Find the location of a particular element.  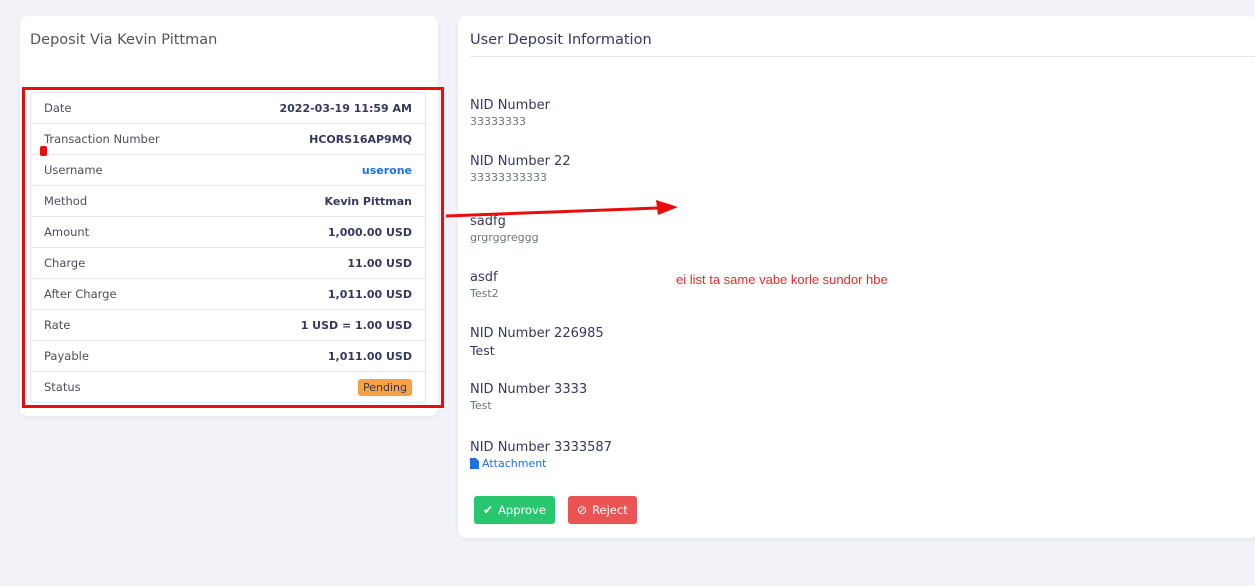

field-nid-number-22: NID Number 22 33333333333 is located at coordinates (520, 169).